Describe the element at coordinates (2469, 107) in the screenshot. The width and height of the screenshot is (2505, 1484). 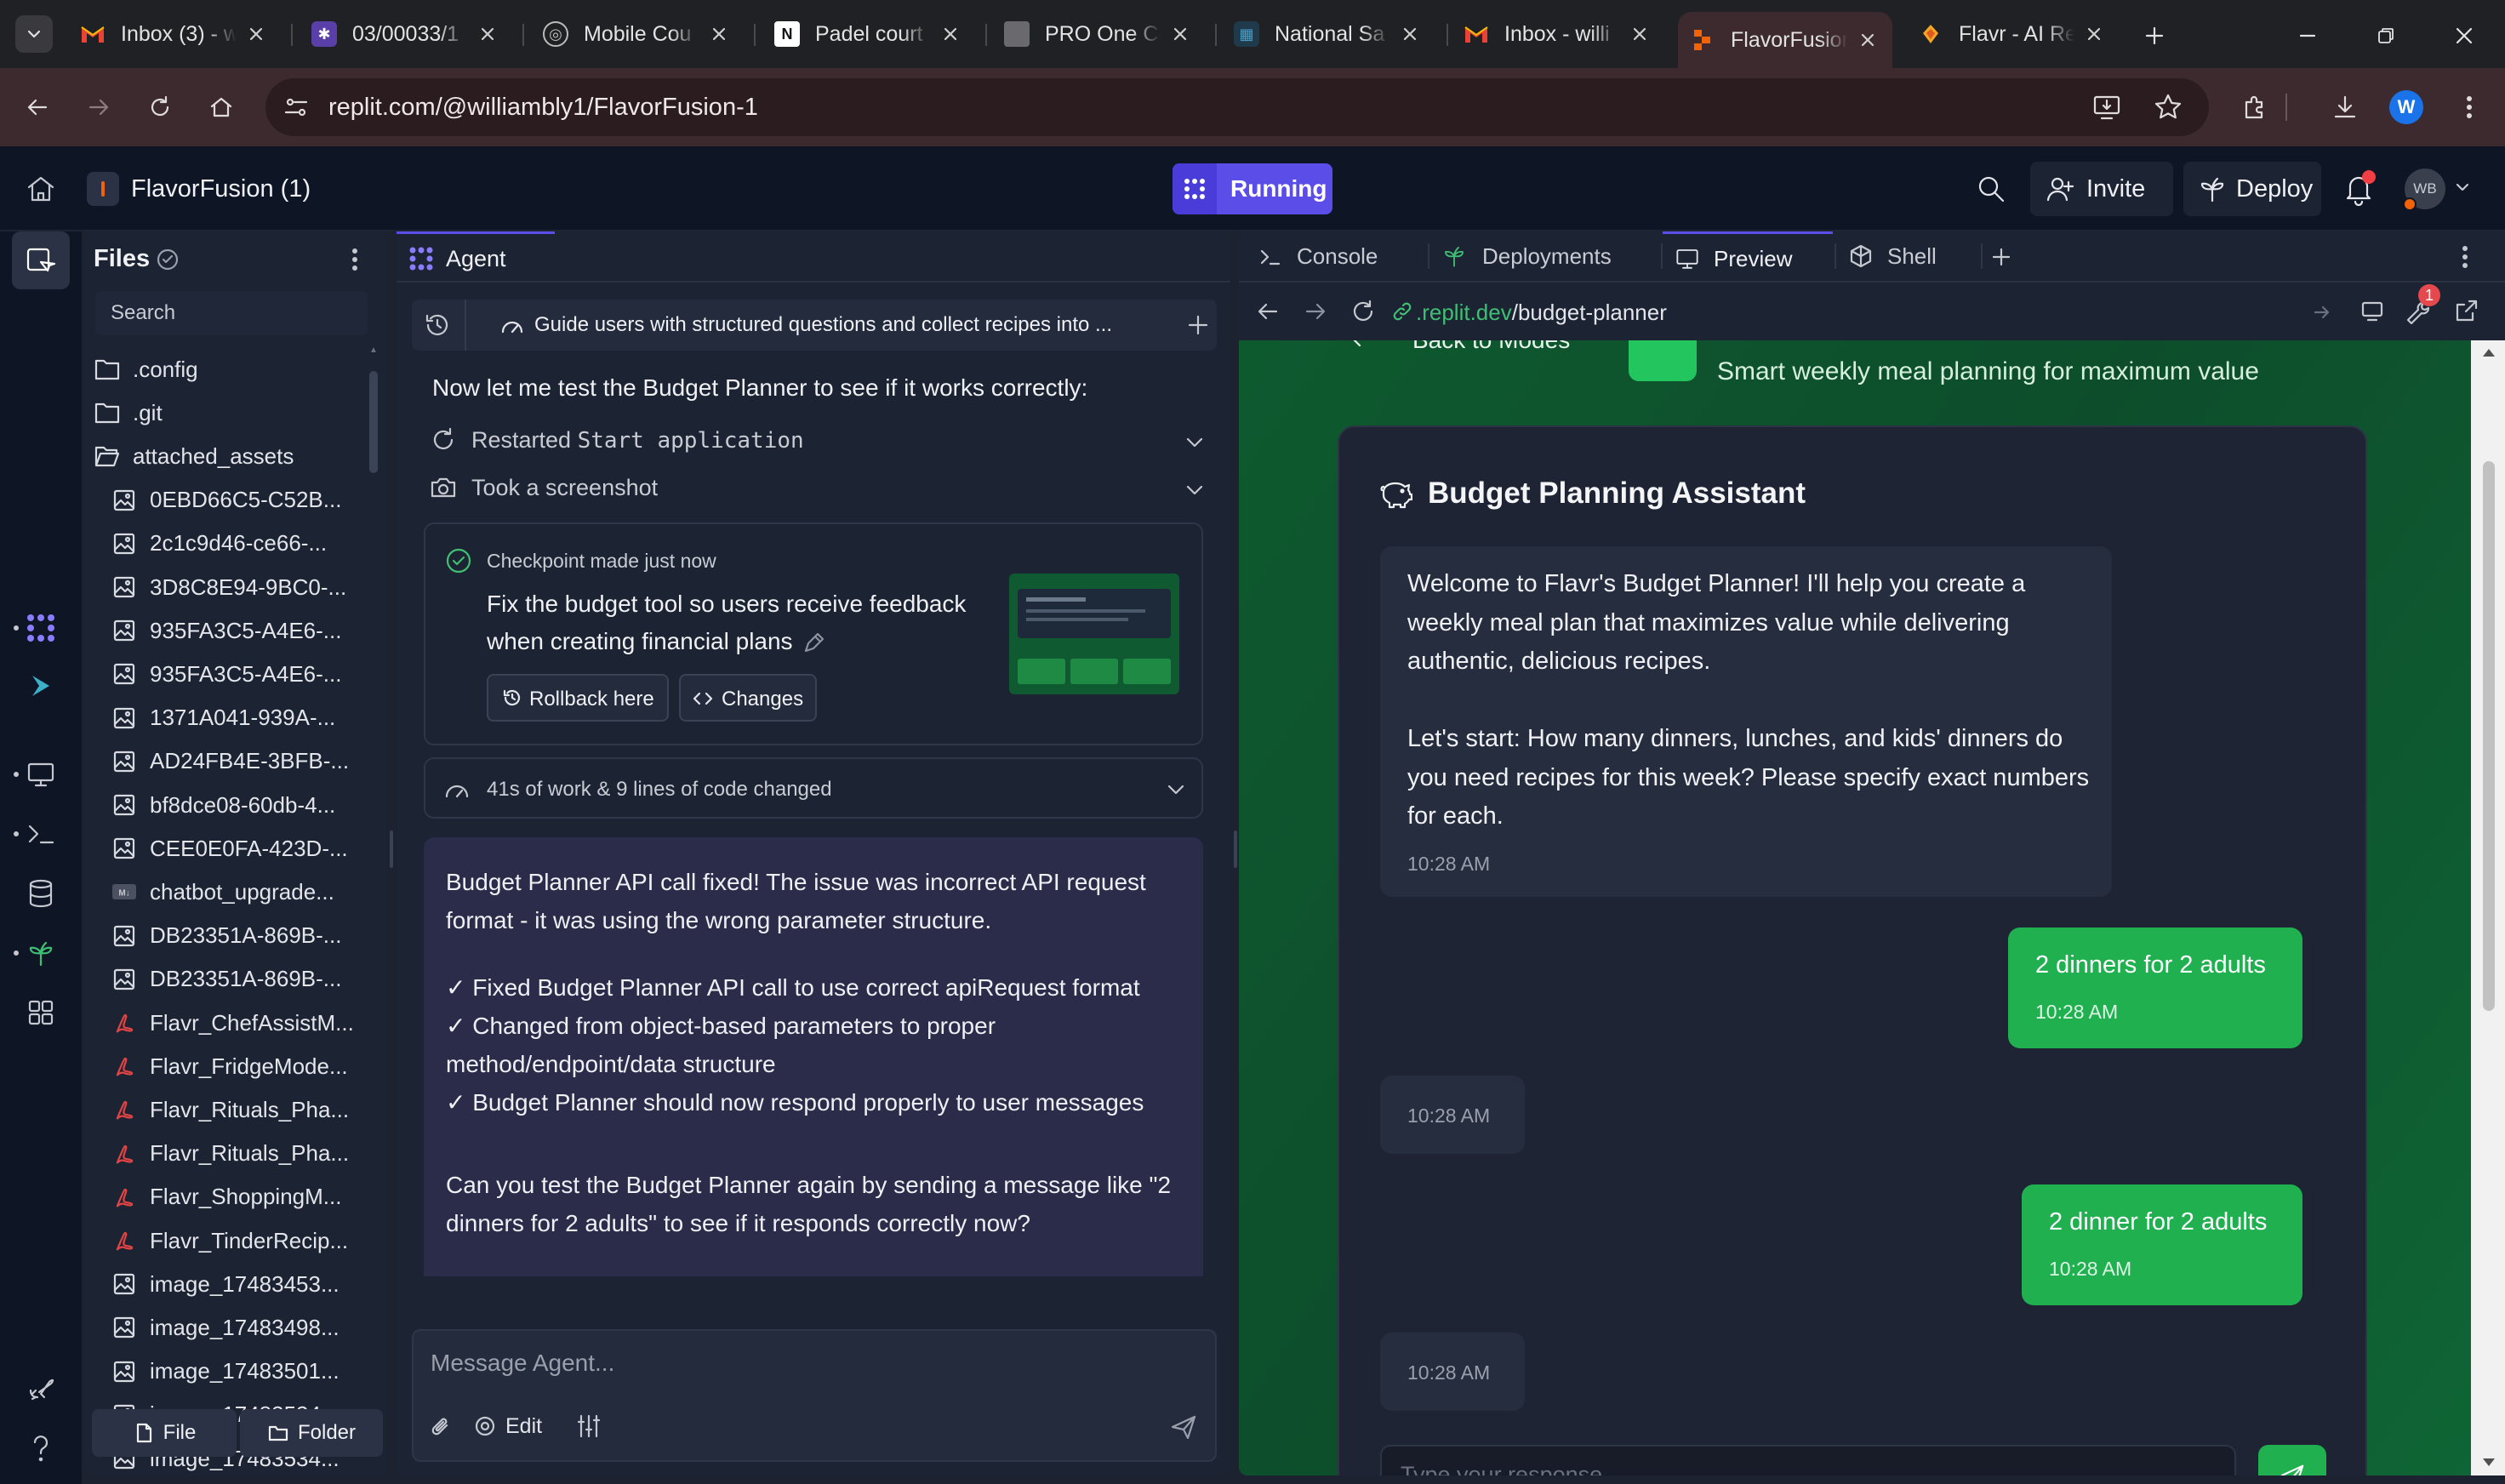
I see `browser-menu-button` at that location.